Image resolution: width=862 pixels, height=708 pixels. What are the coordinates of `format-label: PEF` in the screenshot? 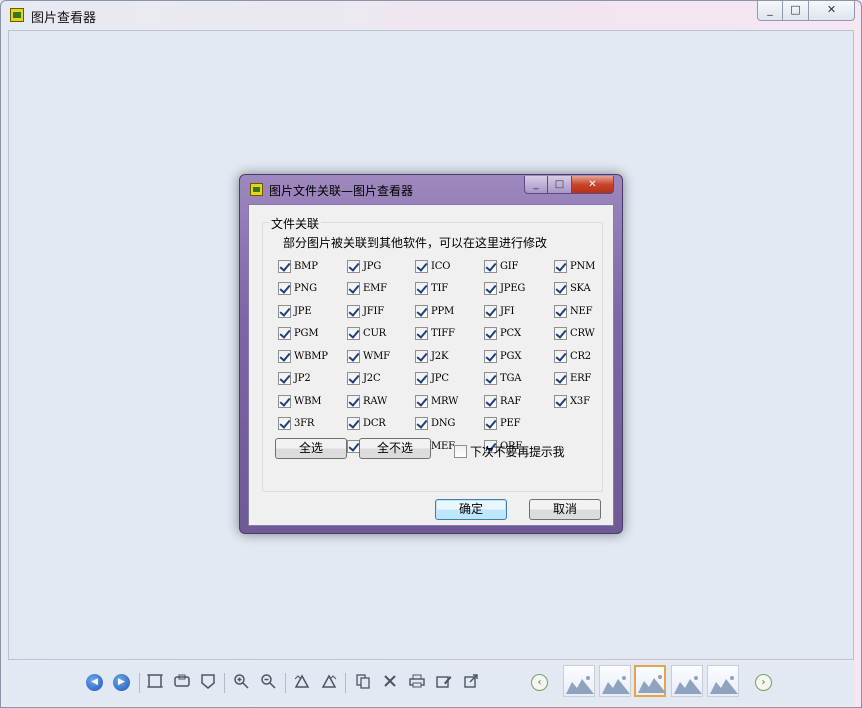 It's located at (510, 423).